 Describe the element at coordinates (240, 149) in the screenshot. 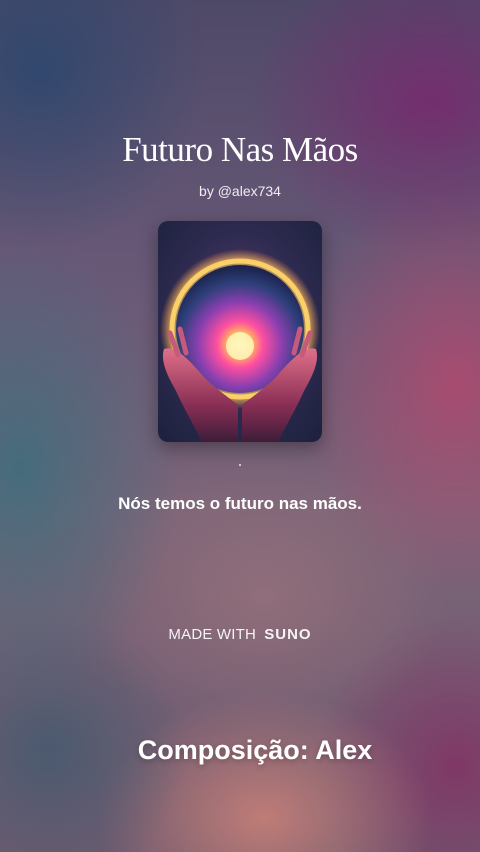

I see `song-title: Futuro Nas Mãos` at that location.